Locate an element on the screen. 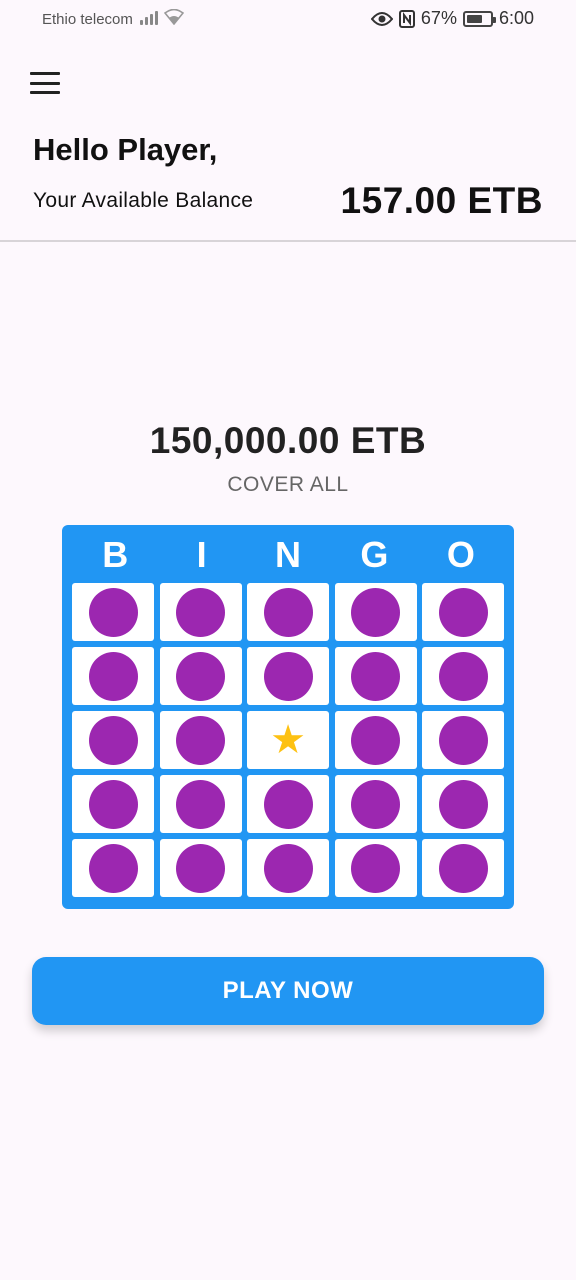  eye-icon is located at coordinates (381, 18).